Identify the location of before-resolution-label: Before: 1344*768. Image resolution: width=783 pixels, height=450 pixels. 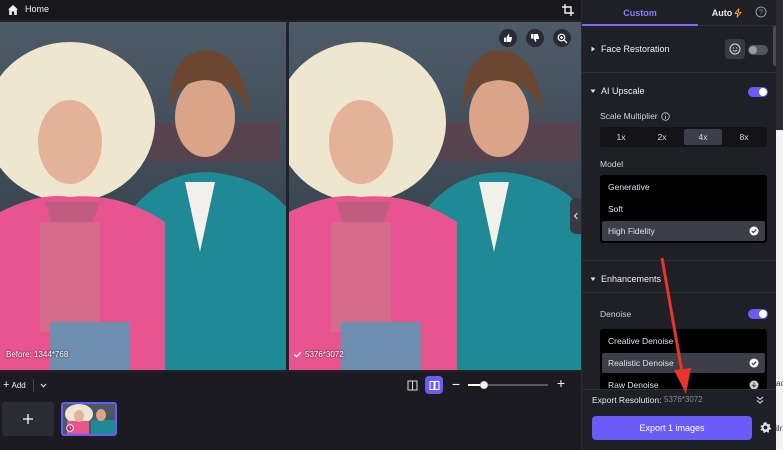
(37, 354).